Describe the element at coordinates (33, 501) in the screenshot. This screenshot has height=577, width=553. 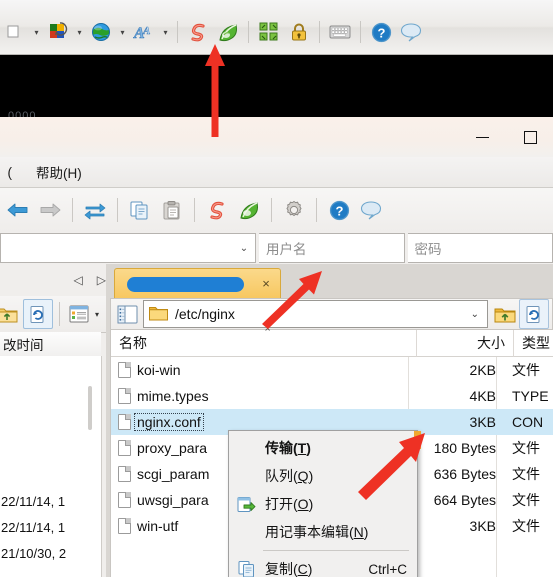
I see `local-date-0: 22/11/14, 1` at that location.